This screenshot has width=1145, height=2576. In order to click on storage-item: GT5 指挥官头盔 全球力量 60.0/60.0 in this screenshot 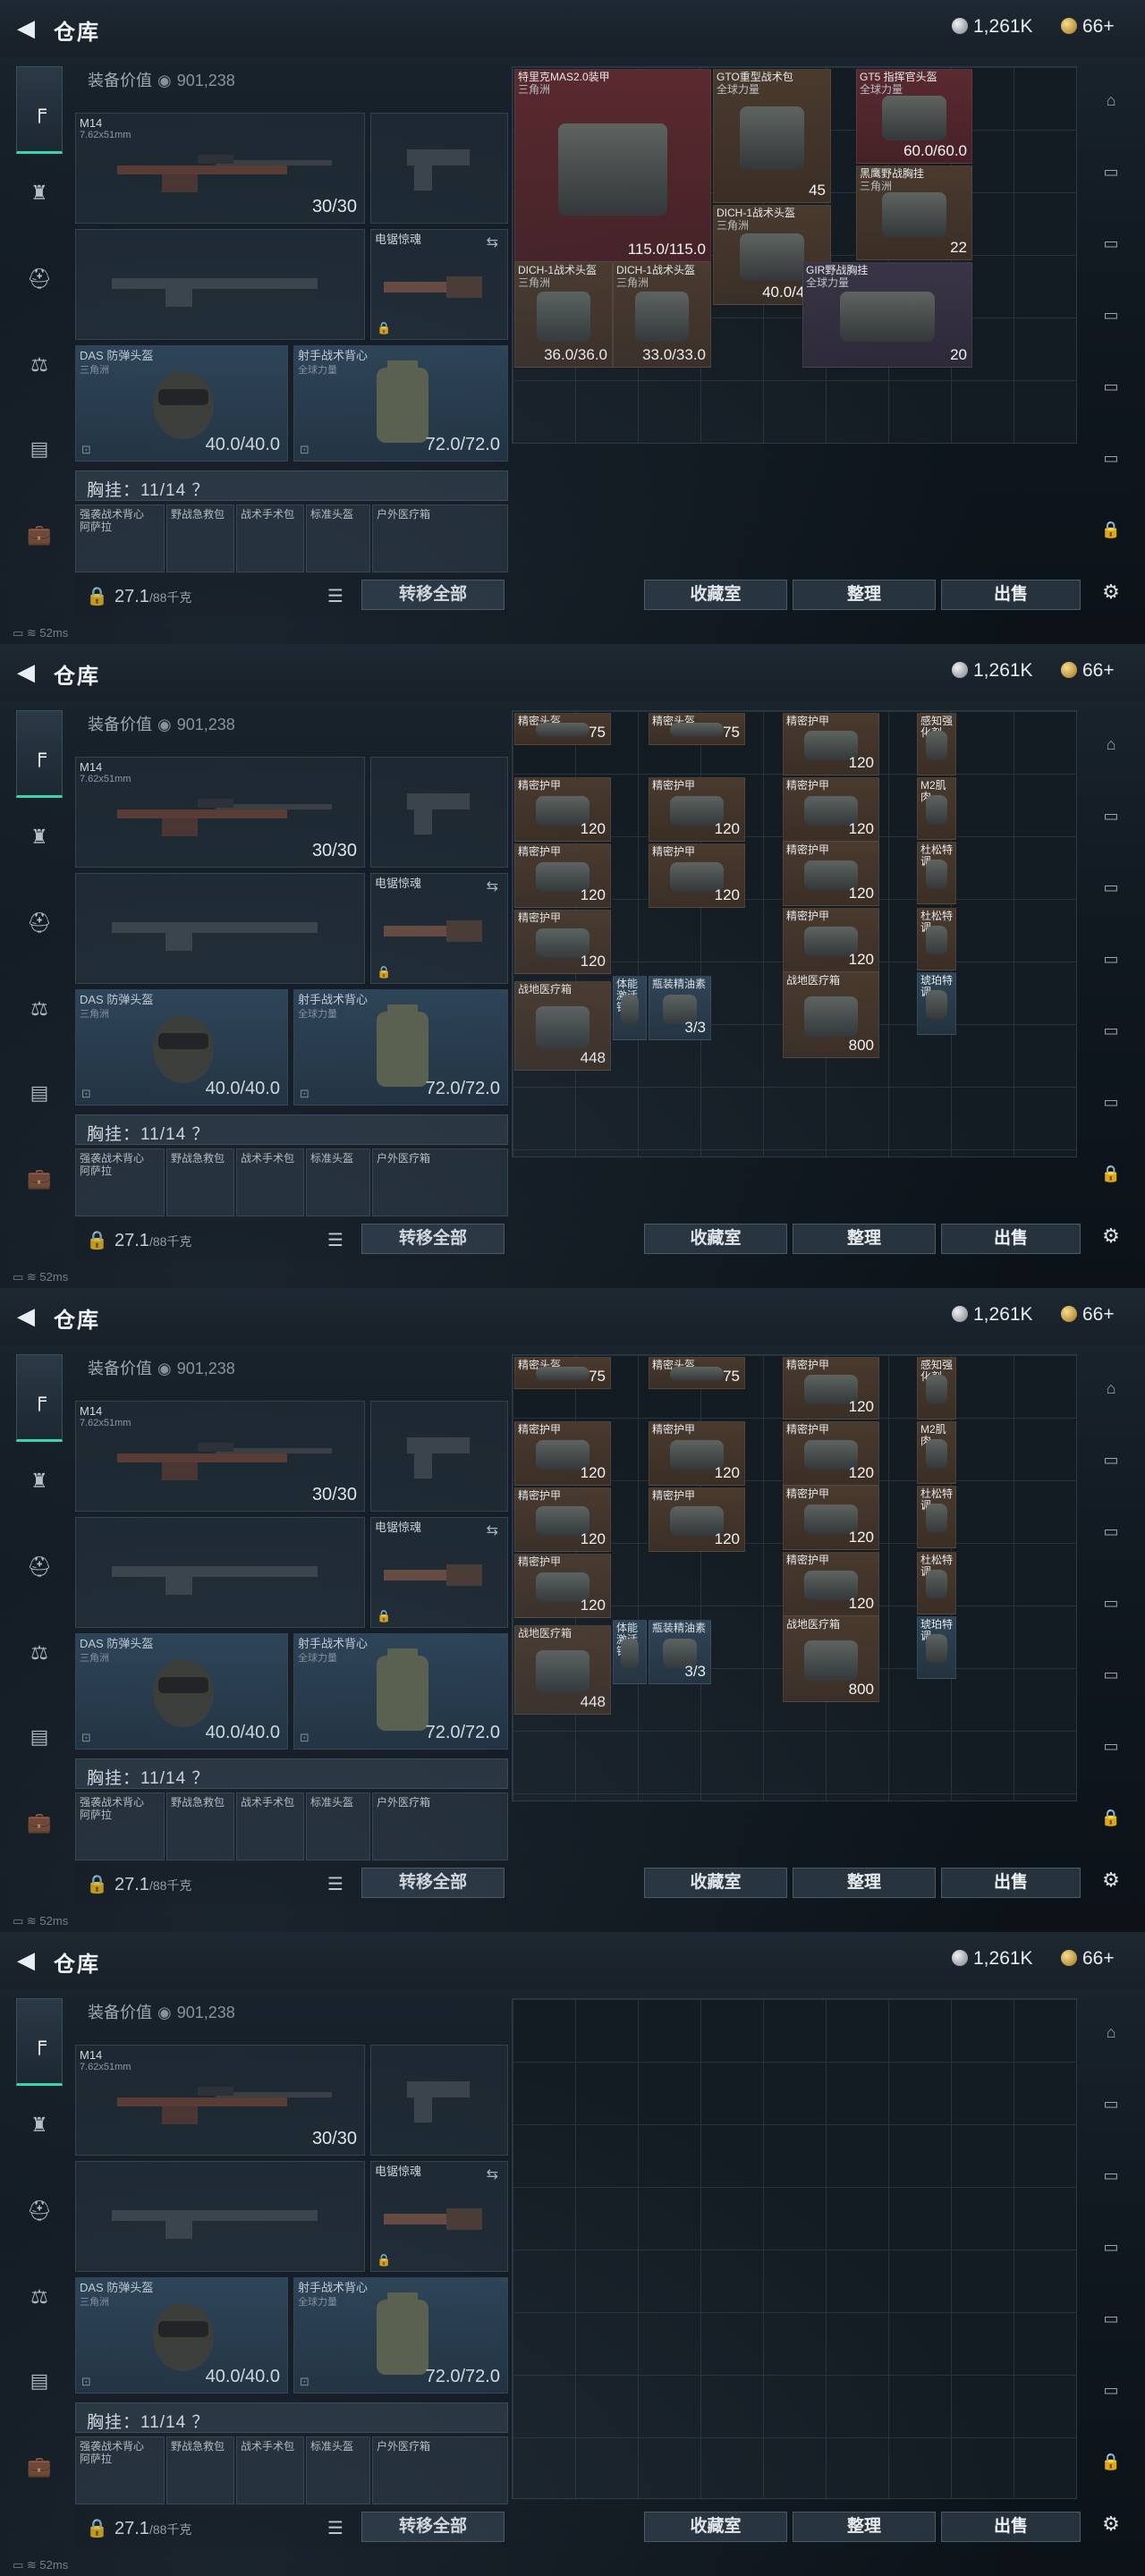, I will do `click(914, 116)`.